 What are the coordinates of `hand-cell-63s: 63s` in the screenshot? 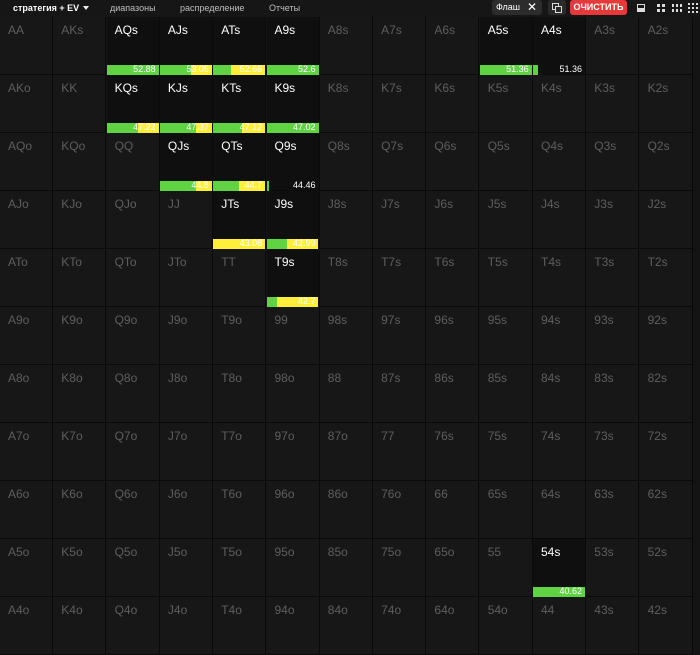 It's located at (613, 510).